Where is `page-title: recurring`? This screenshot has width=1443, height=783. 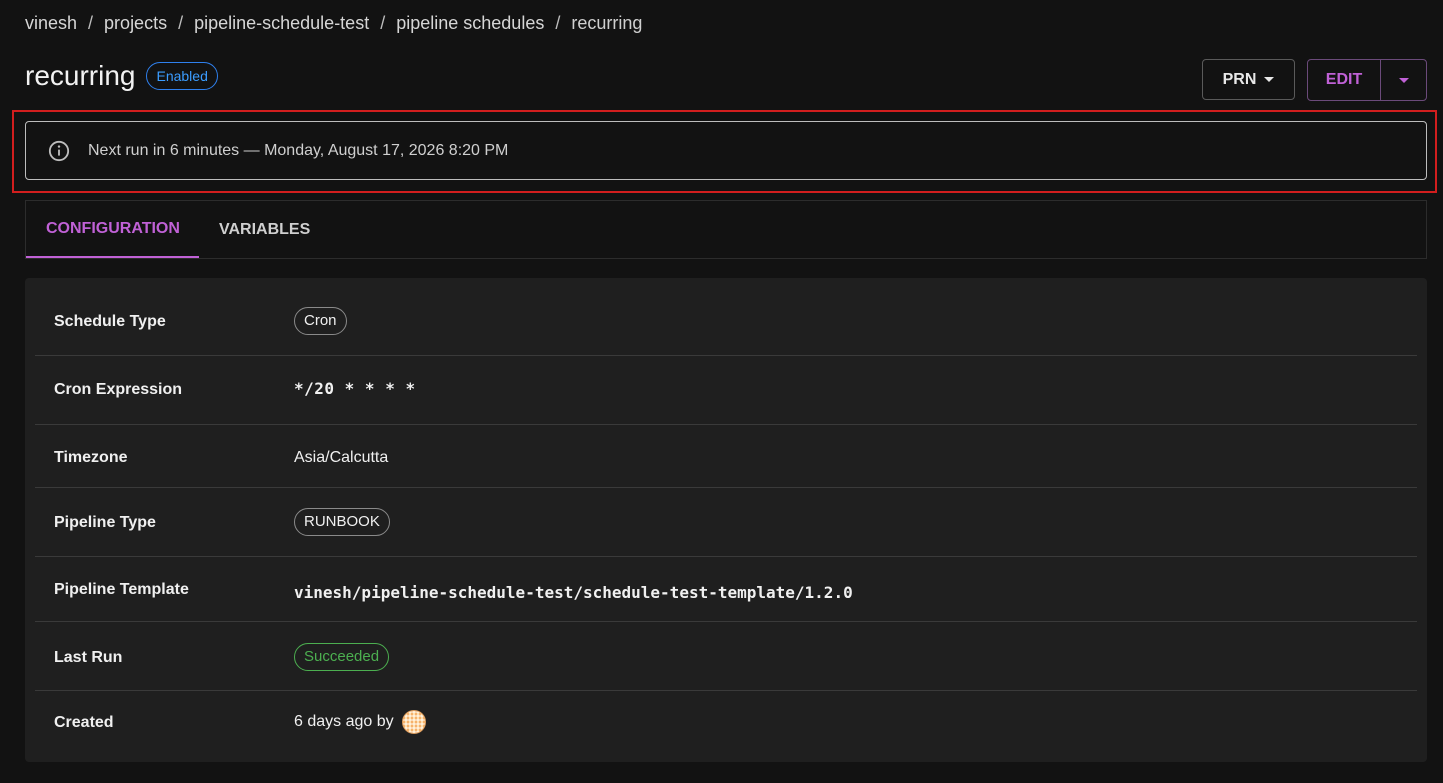
page-title: recurring is located at coordinates (80, 75).